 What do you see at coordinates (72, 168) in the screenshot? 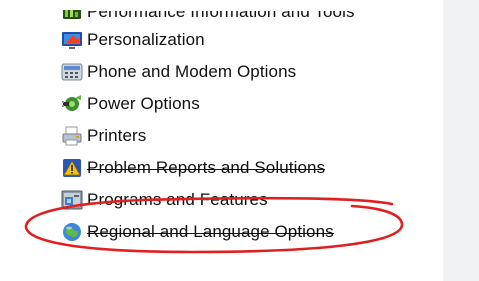
I see `problem-reports-icon` at bounding box center [72, 168].